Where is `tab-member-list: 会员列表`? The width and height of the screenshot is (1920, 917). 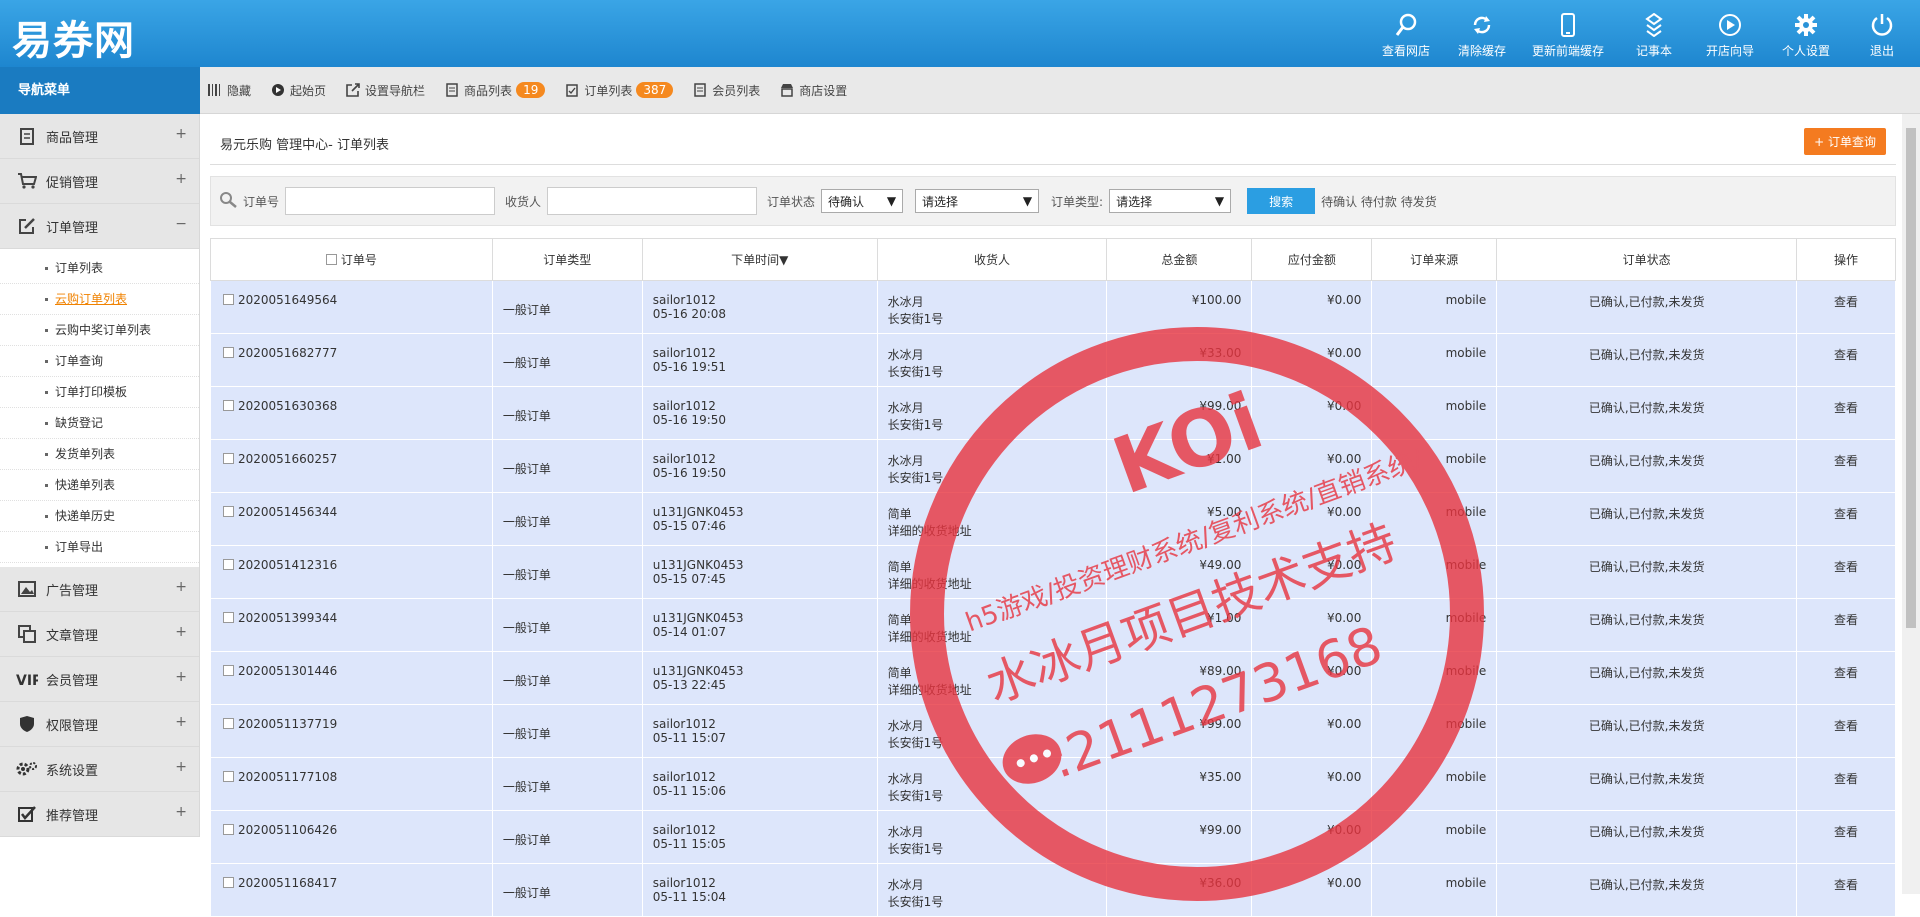
tab-member-list: 会员列表 is located at coordinates (726, 90).